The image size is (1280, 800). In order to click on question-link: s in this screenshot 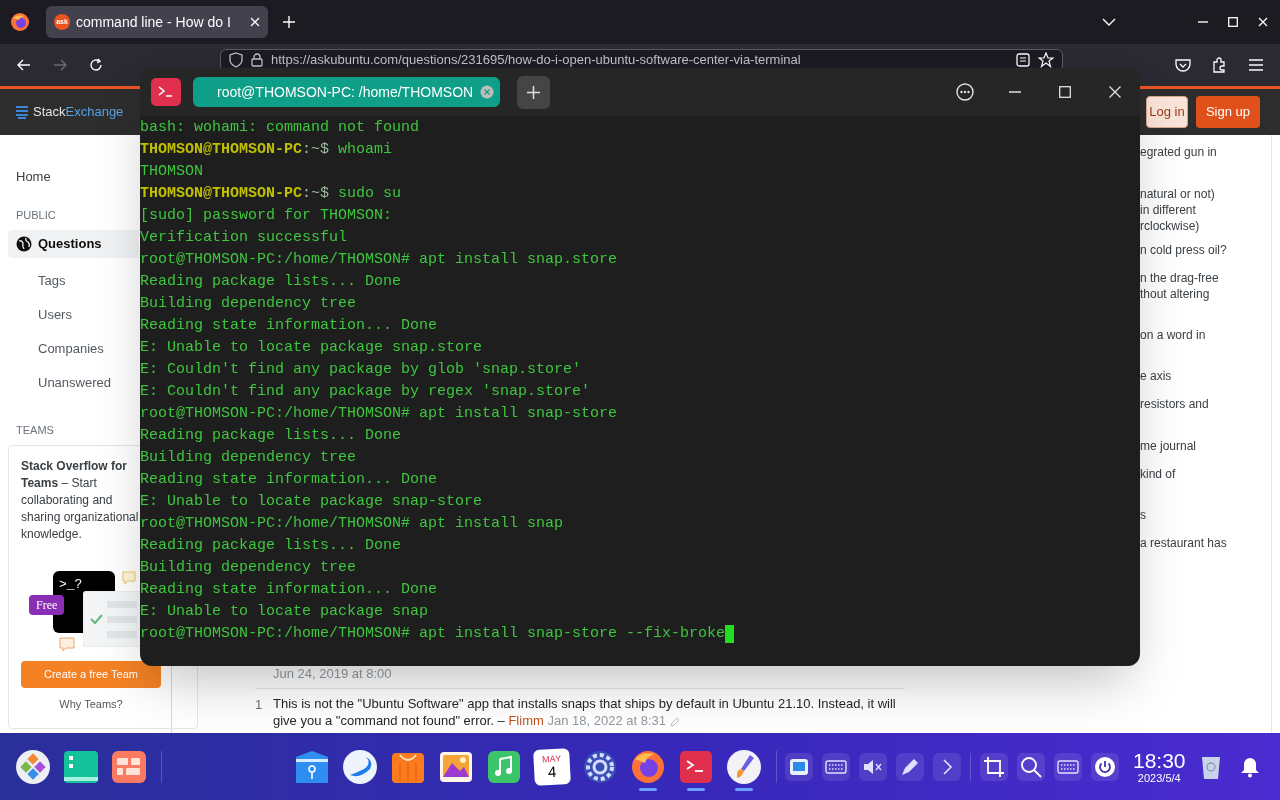, I will do `click(1205, 515)`.